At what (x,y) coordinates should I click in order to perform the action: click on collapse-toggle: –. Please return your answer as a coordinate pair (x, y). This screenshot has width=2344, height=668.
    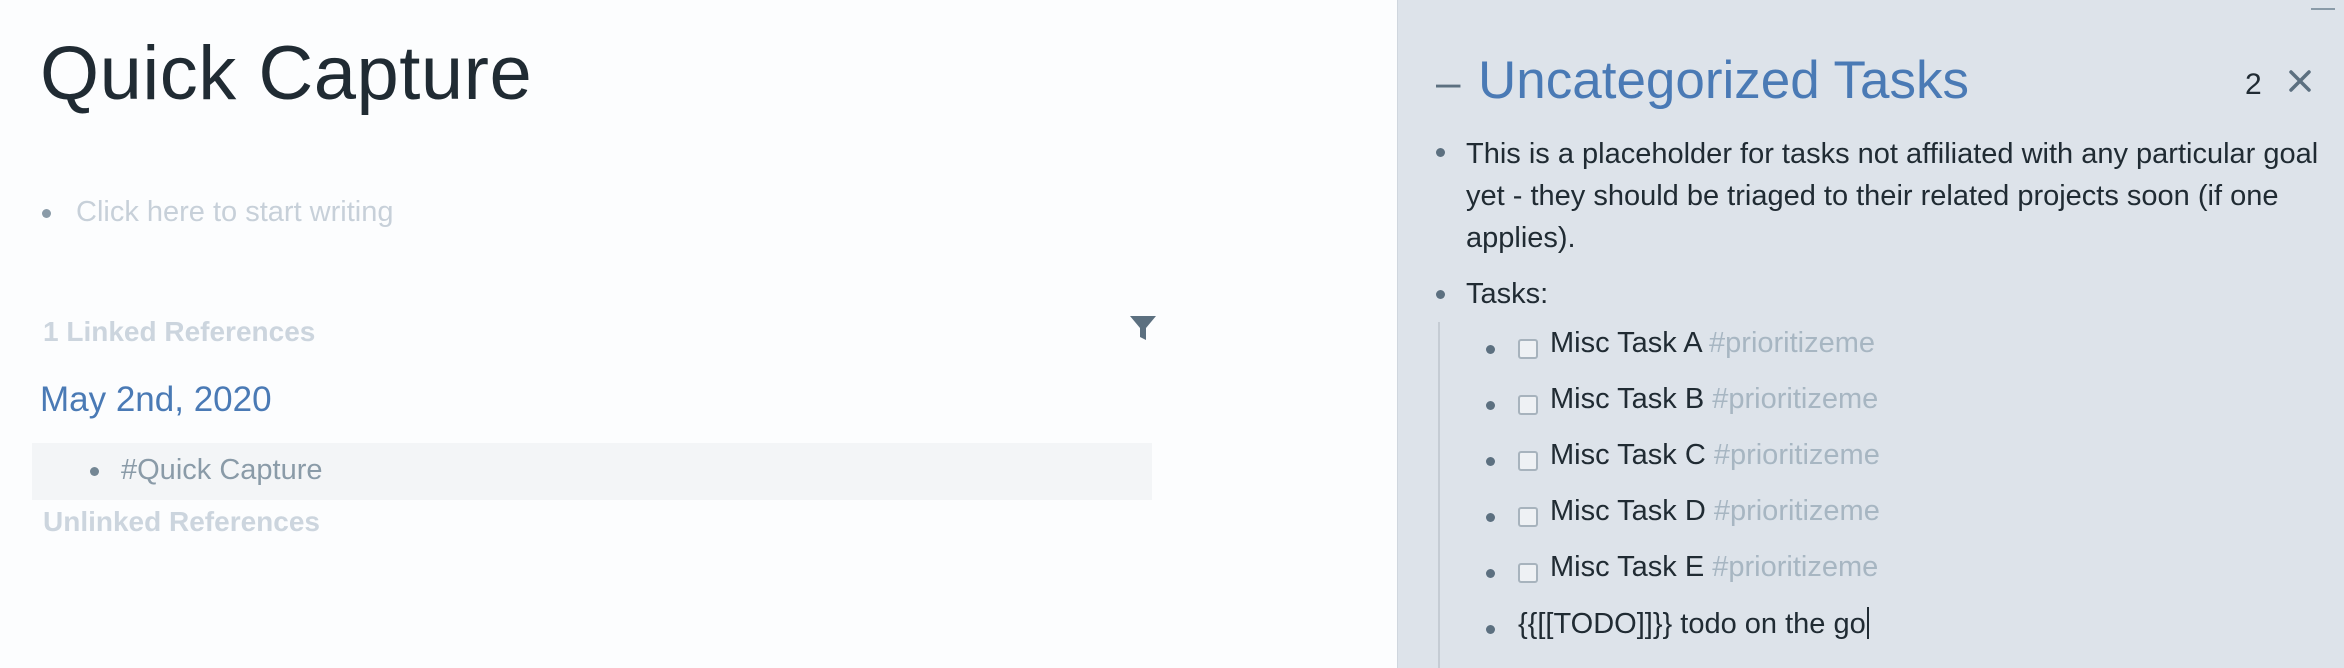
    Looking at the image, I should click on (1448, 83).